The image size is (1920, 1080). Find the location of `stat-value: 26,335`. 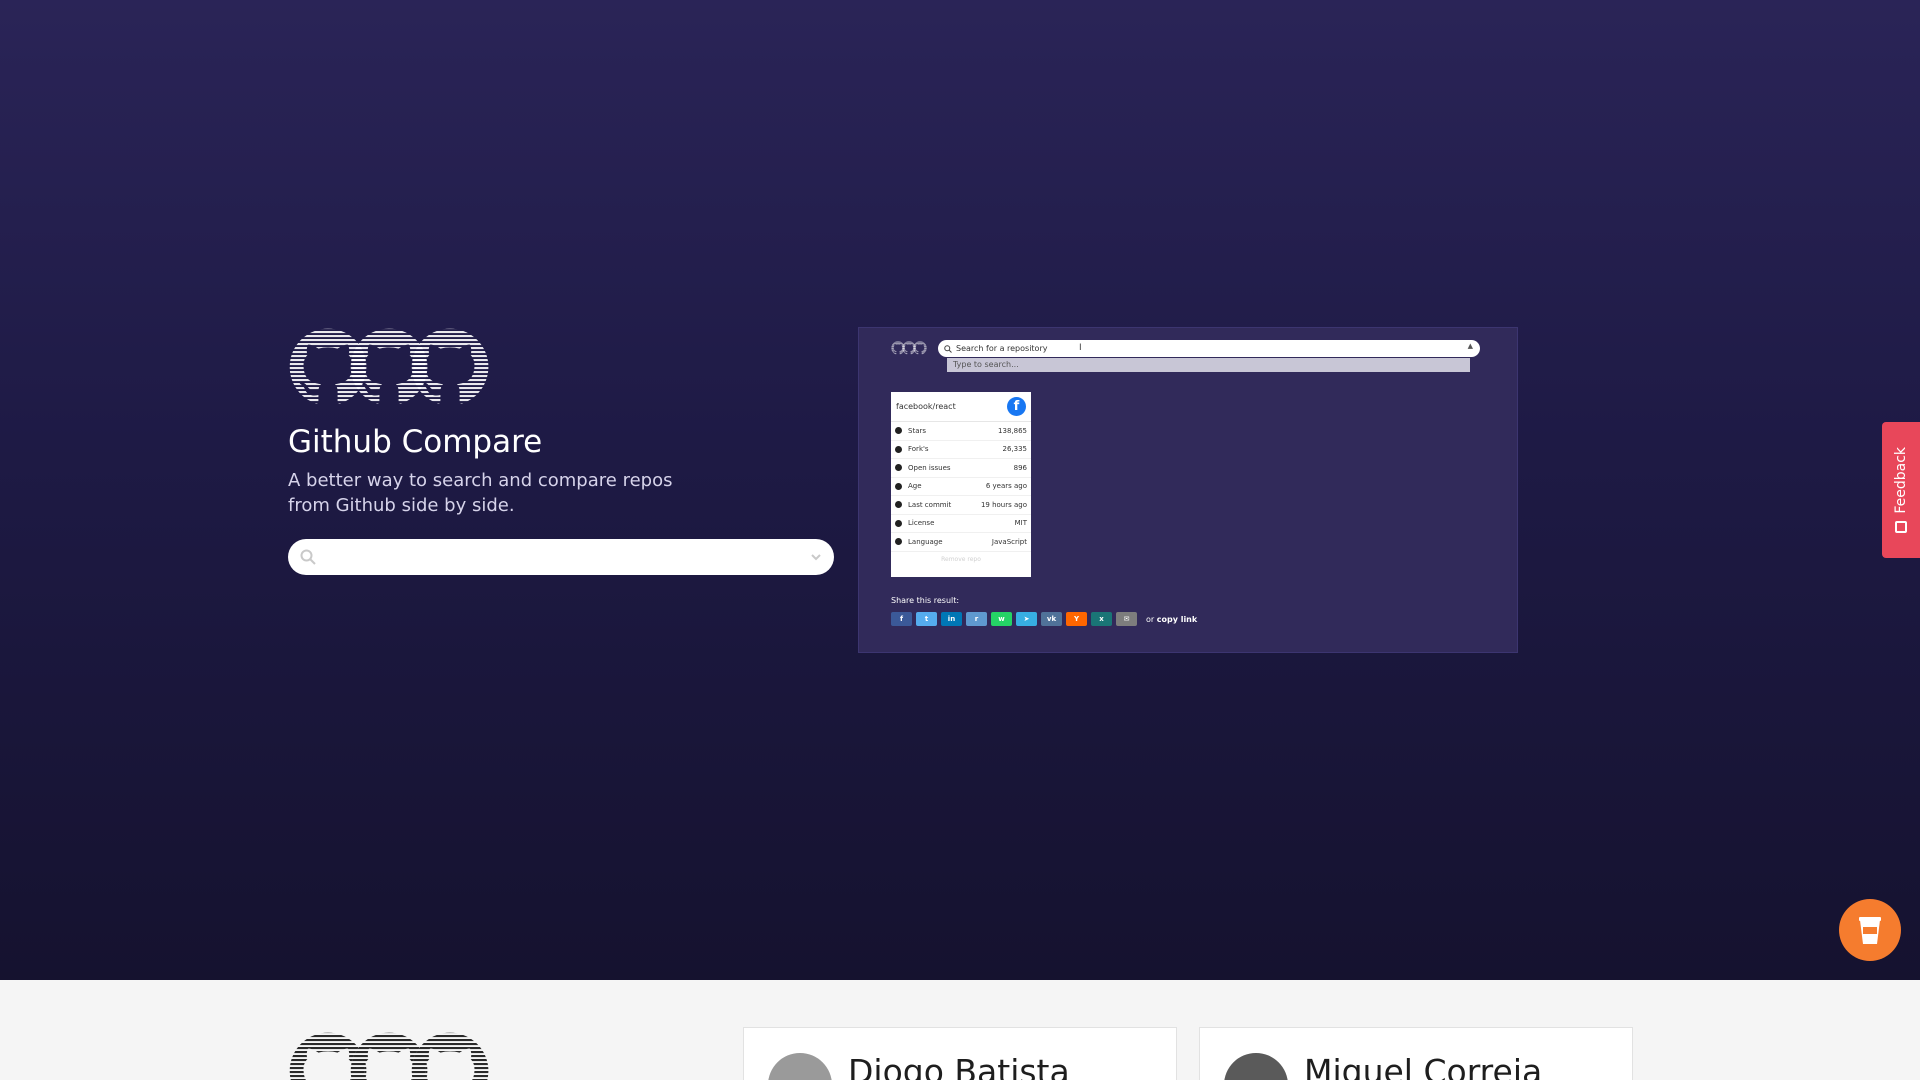

stat-value: 26,335 is located at coordinates (1015, 449).